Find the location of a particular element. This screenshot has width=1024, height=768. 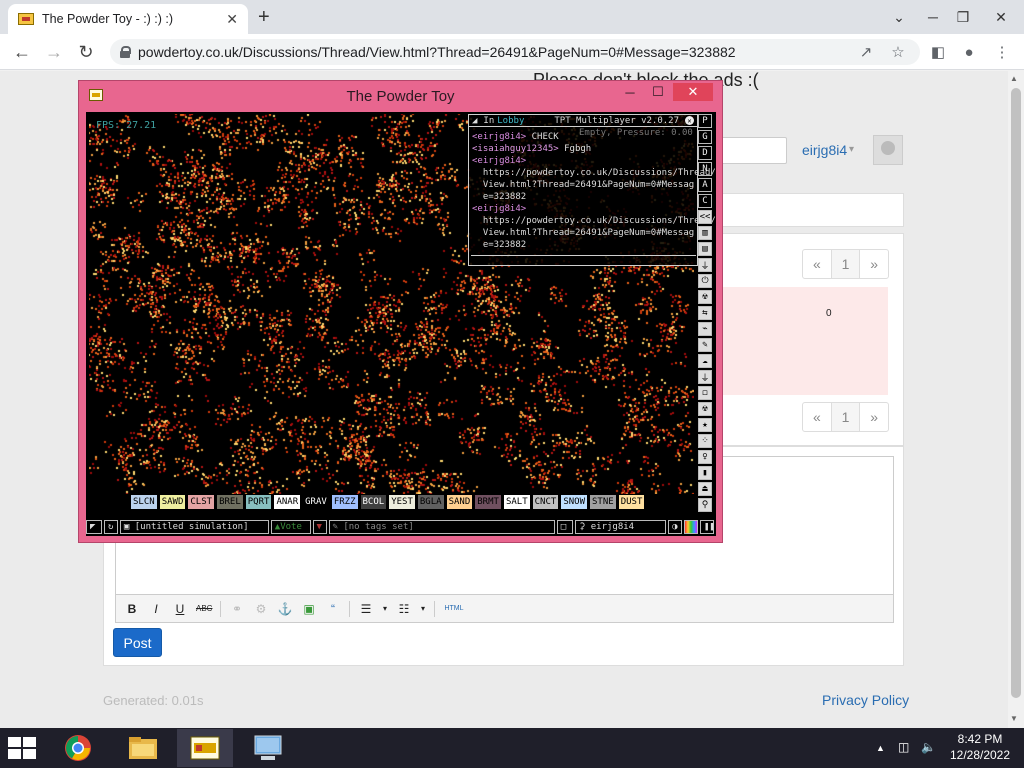

element-salt-button: SALT is located at coordinates (516, 502).